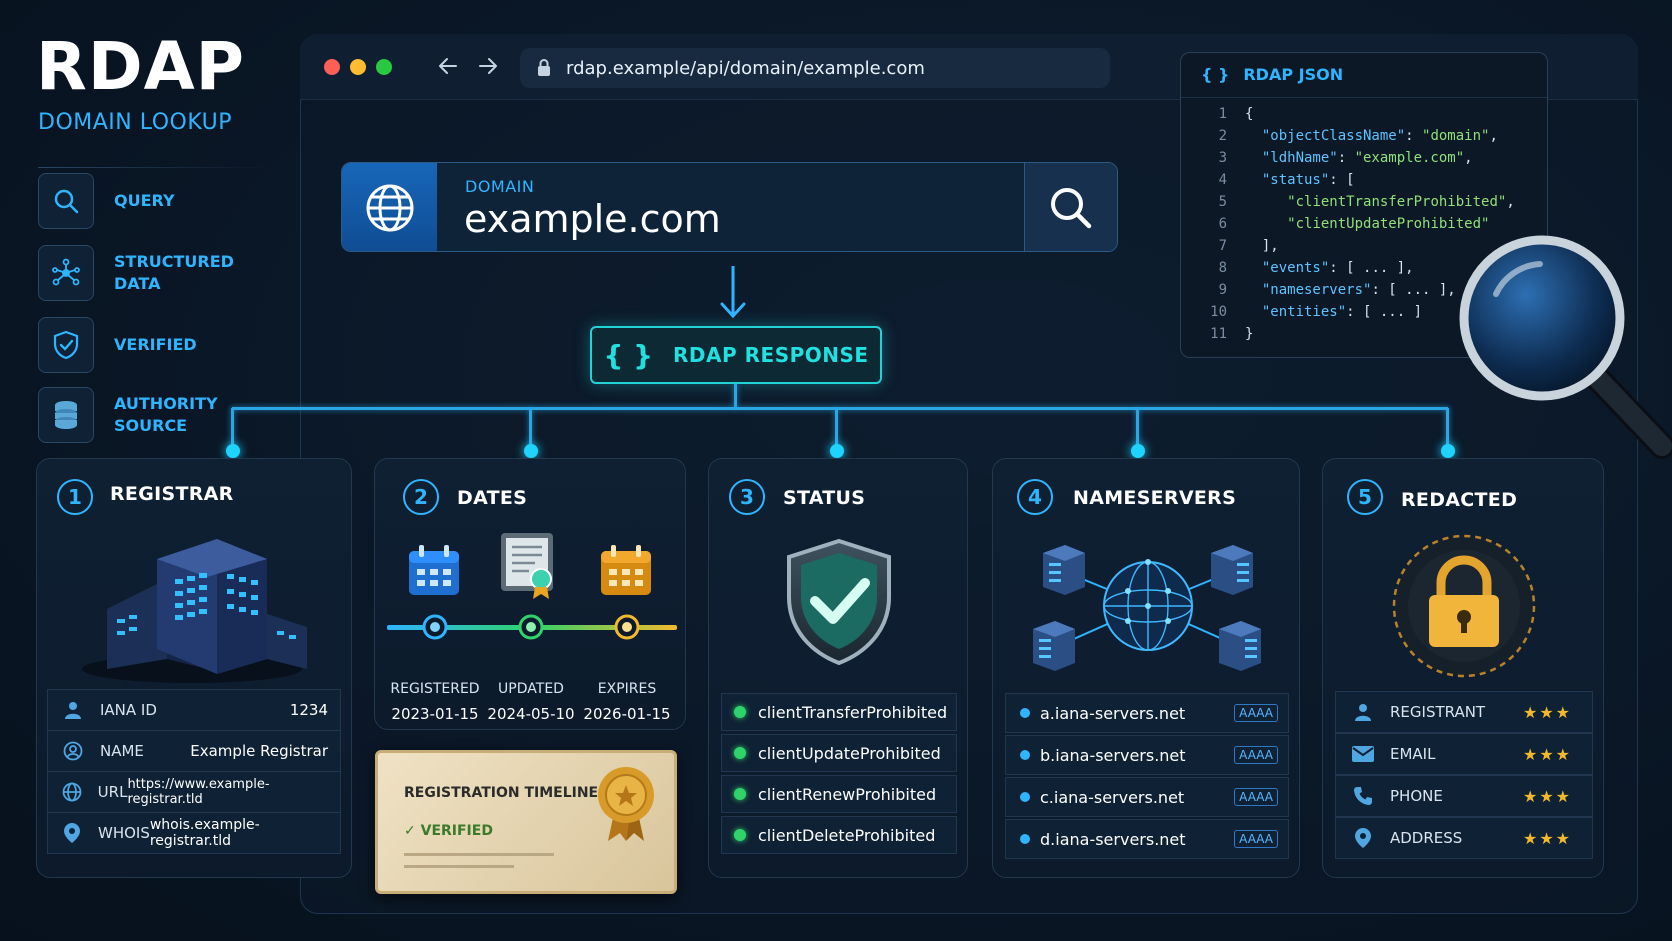 The height and width of the screenshot is (941, 1672). What do you see at coordinates (1363, 796) in the screenshot?
I see `phone-icon` at bounding box center [1363, 796].